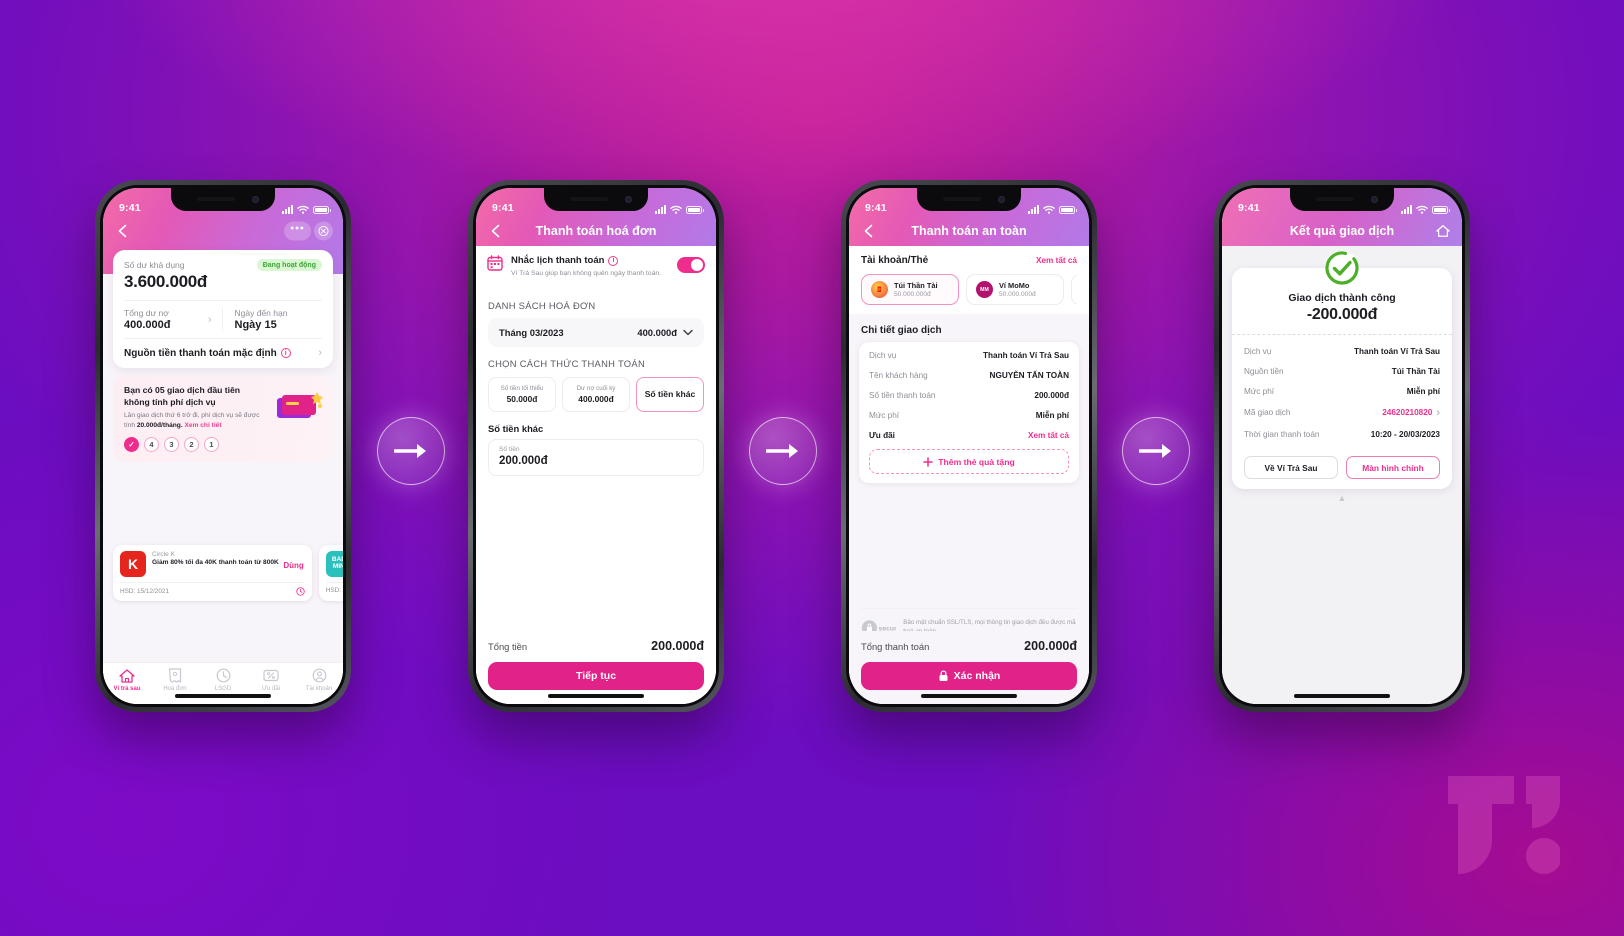 The width and height of the screenshot is (1624, 936). Describe the element at coordinates (1393, 467) in the screenshot. I see `home-screen-button: Màn hình chính` at that location.